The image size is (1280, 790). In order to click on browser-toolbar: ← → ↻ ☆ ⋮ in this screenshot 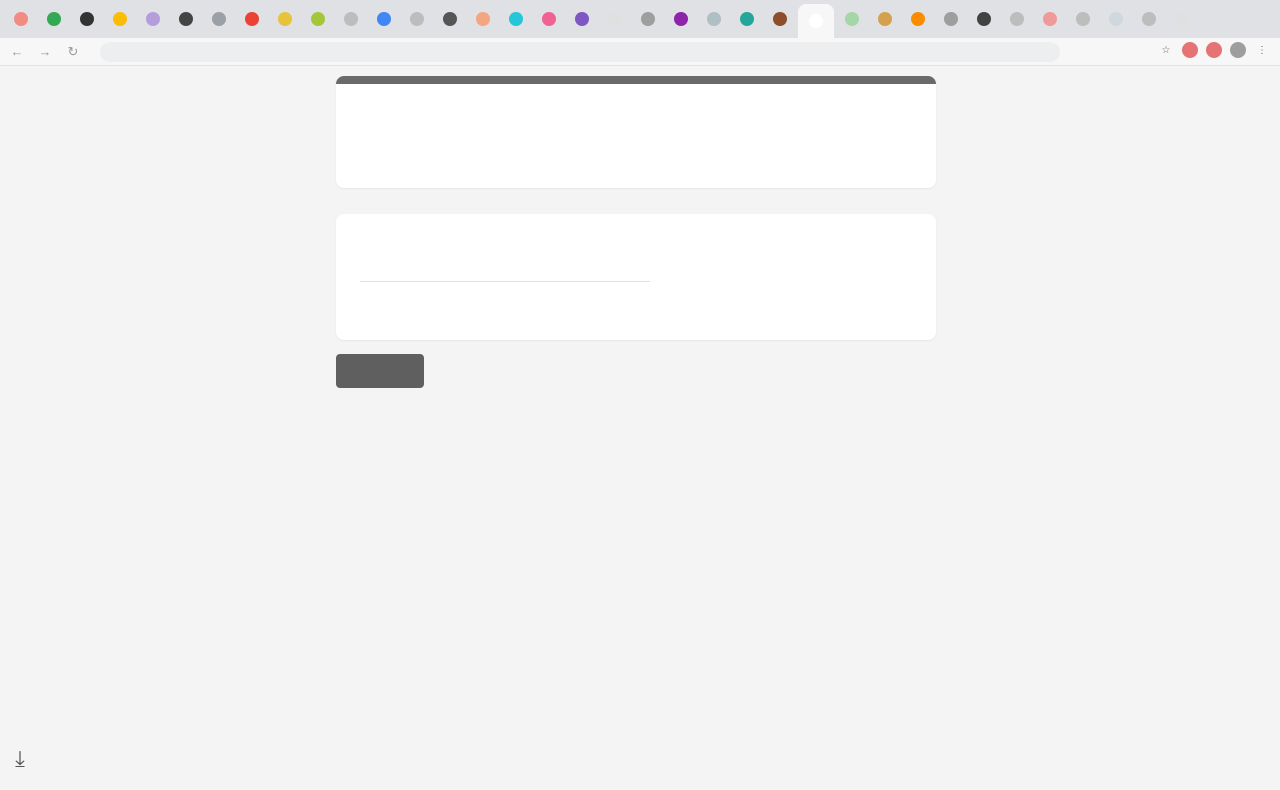, I will do `click(640, 52)`.